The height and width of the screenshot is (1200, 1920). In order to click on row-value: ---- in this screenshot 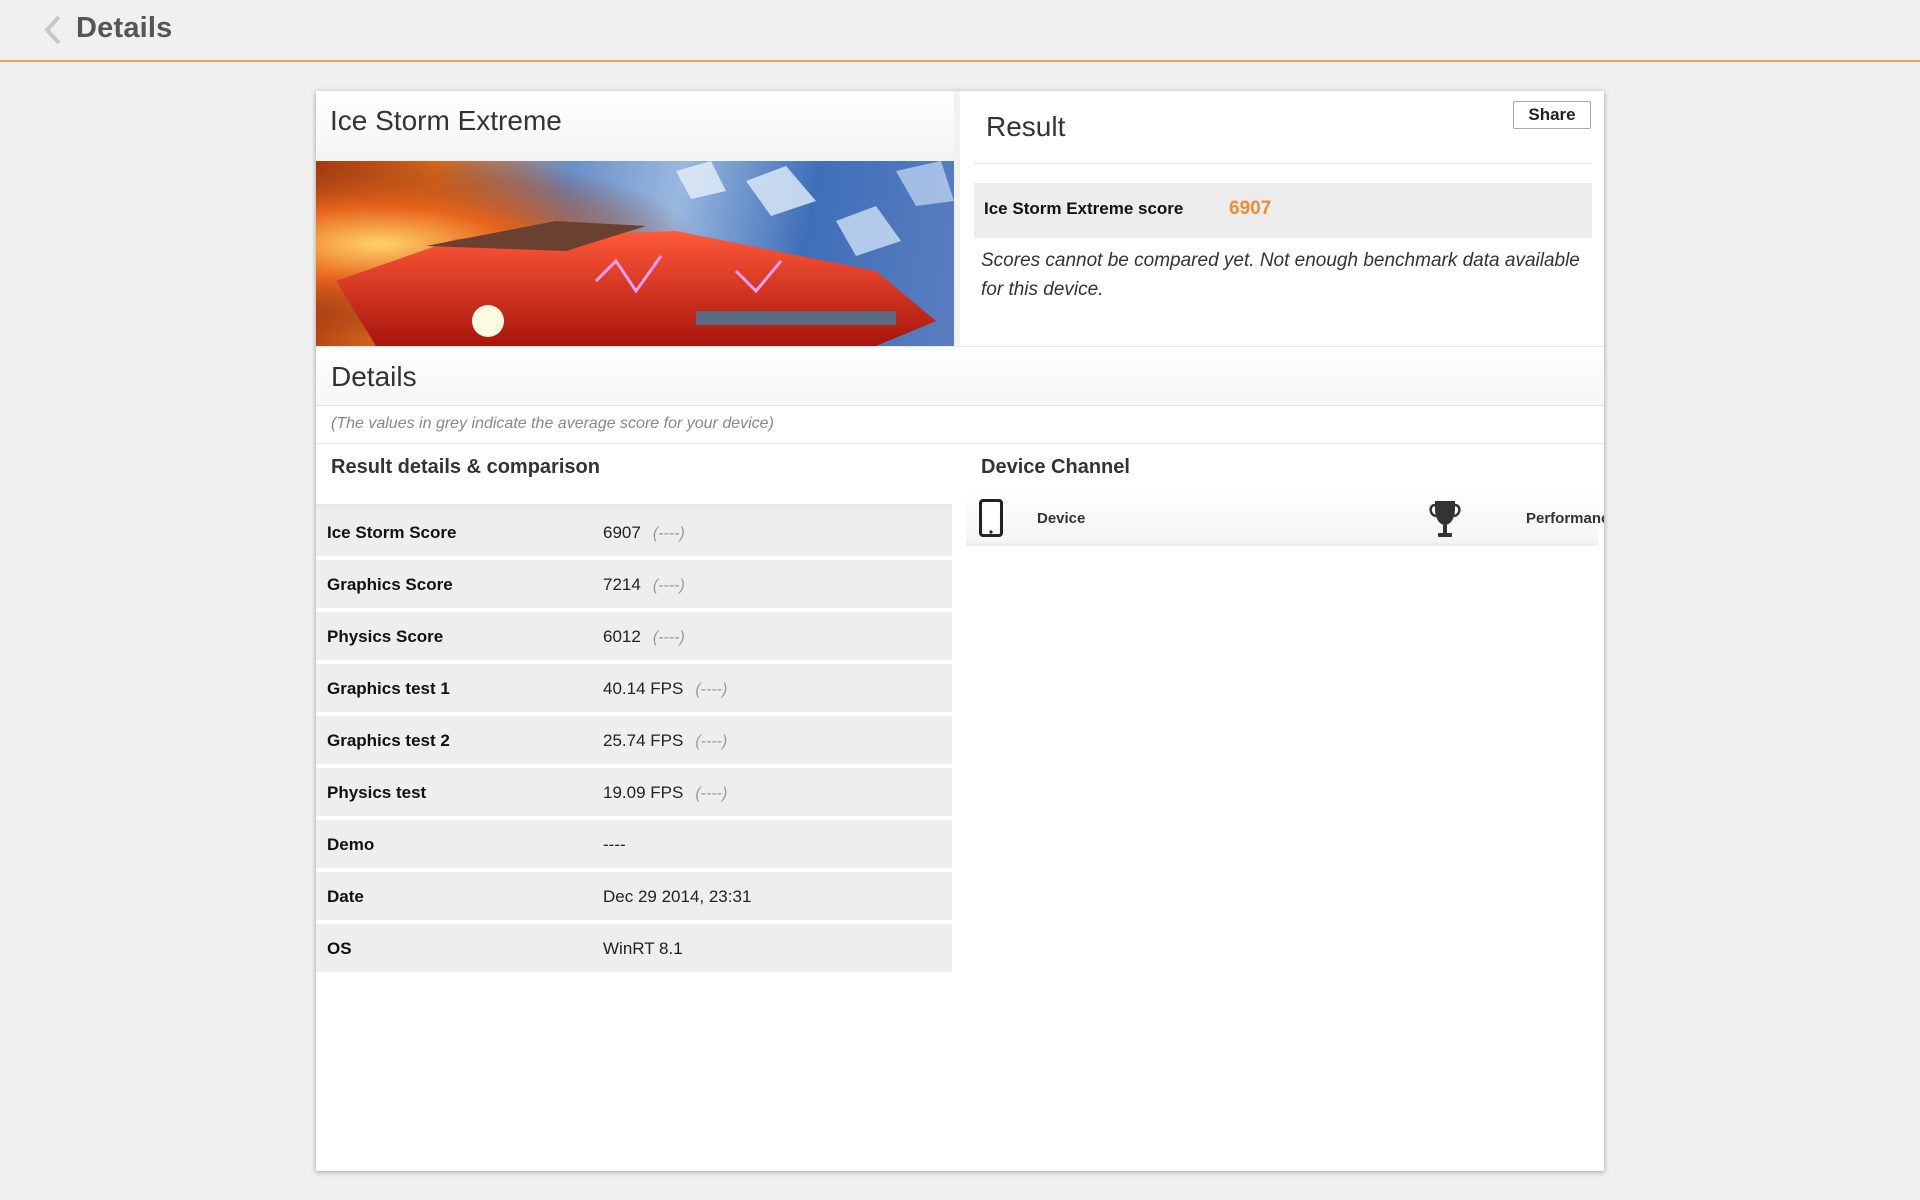, I will do `click(620, 845)`.